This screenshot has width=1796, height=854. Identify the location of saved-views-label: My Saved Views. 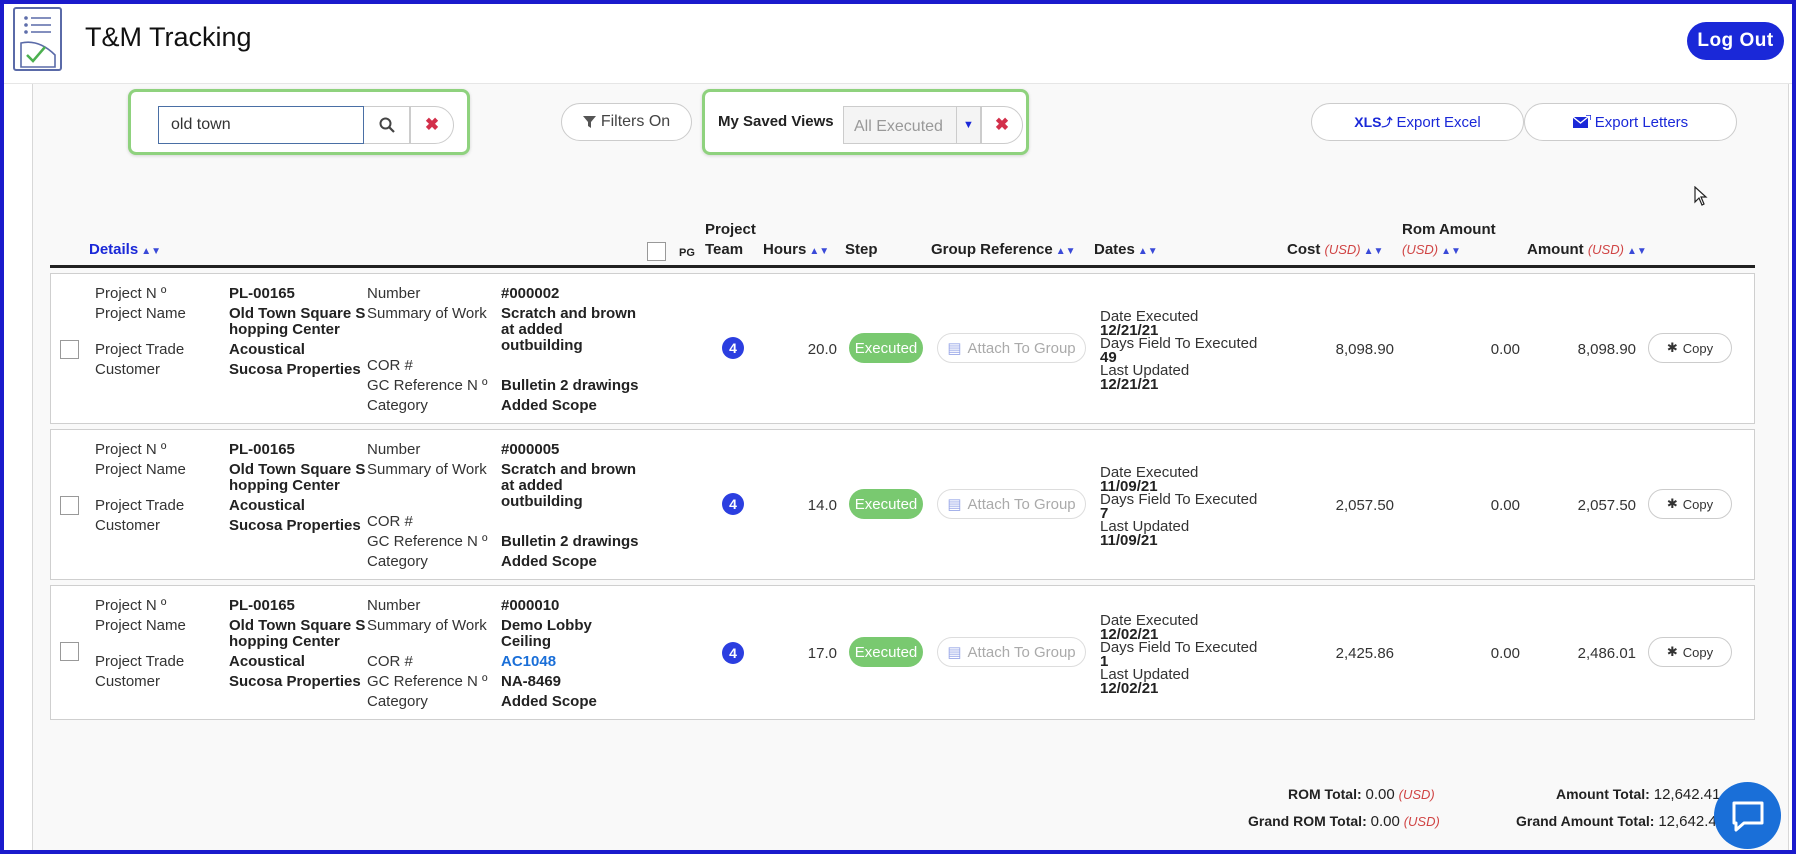
(776, 121).